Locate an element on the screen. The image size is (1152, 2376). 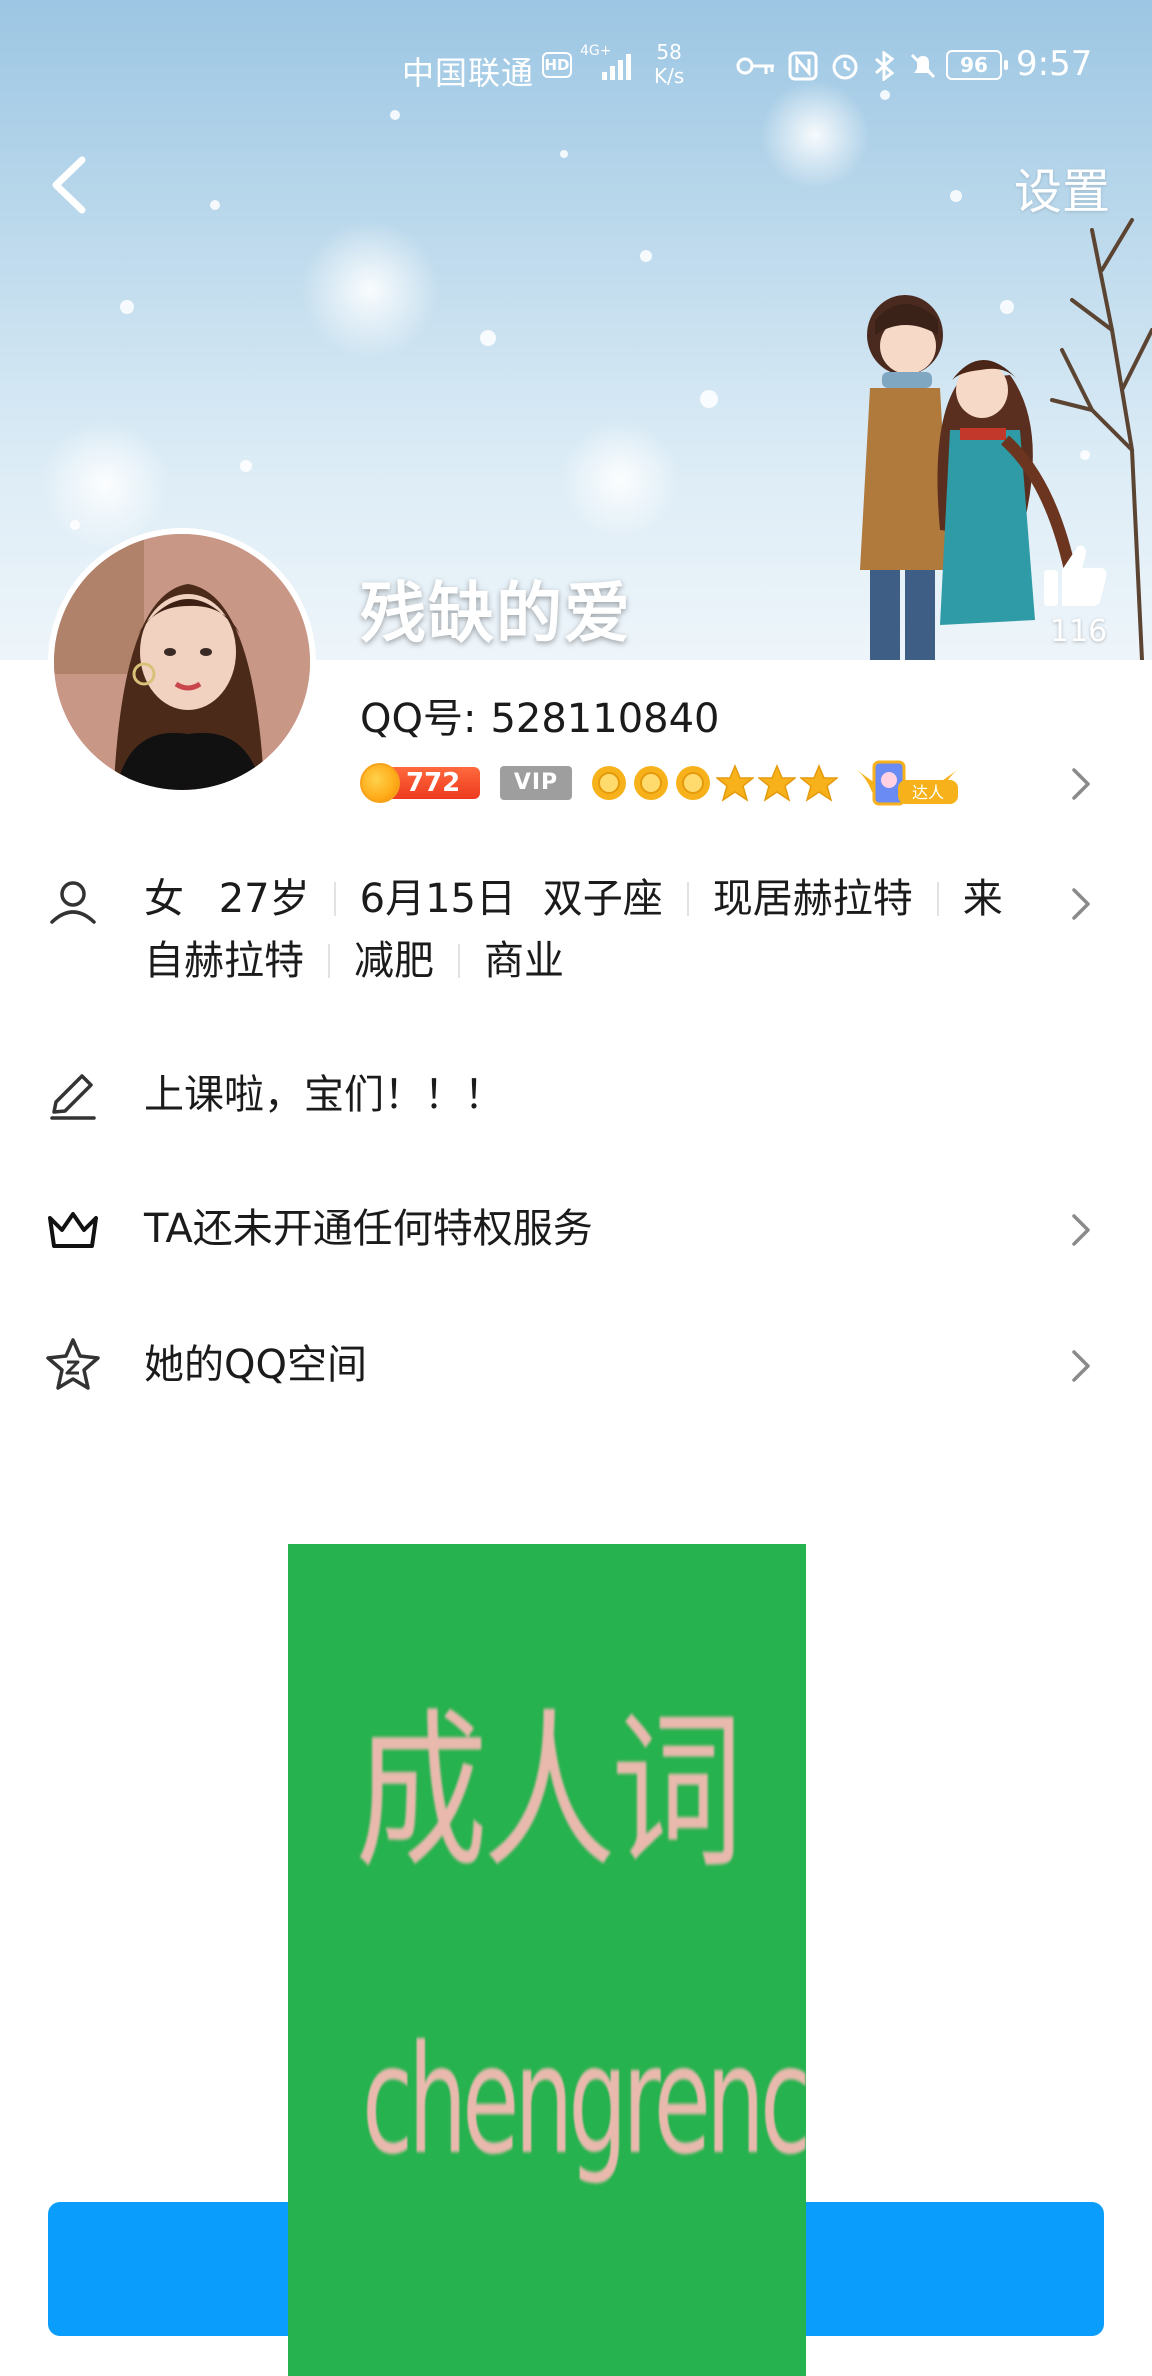
tag-weight-loss: 减肥 is located at coordinates (394, 961).